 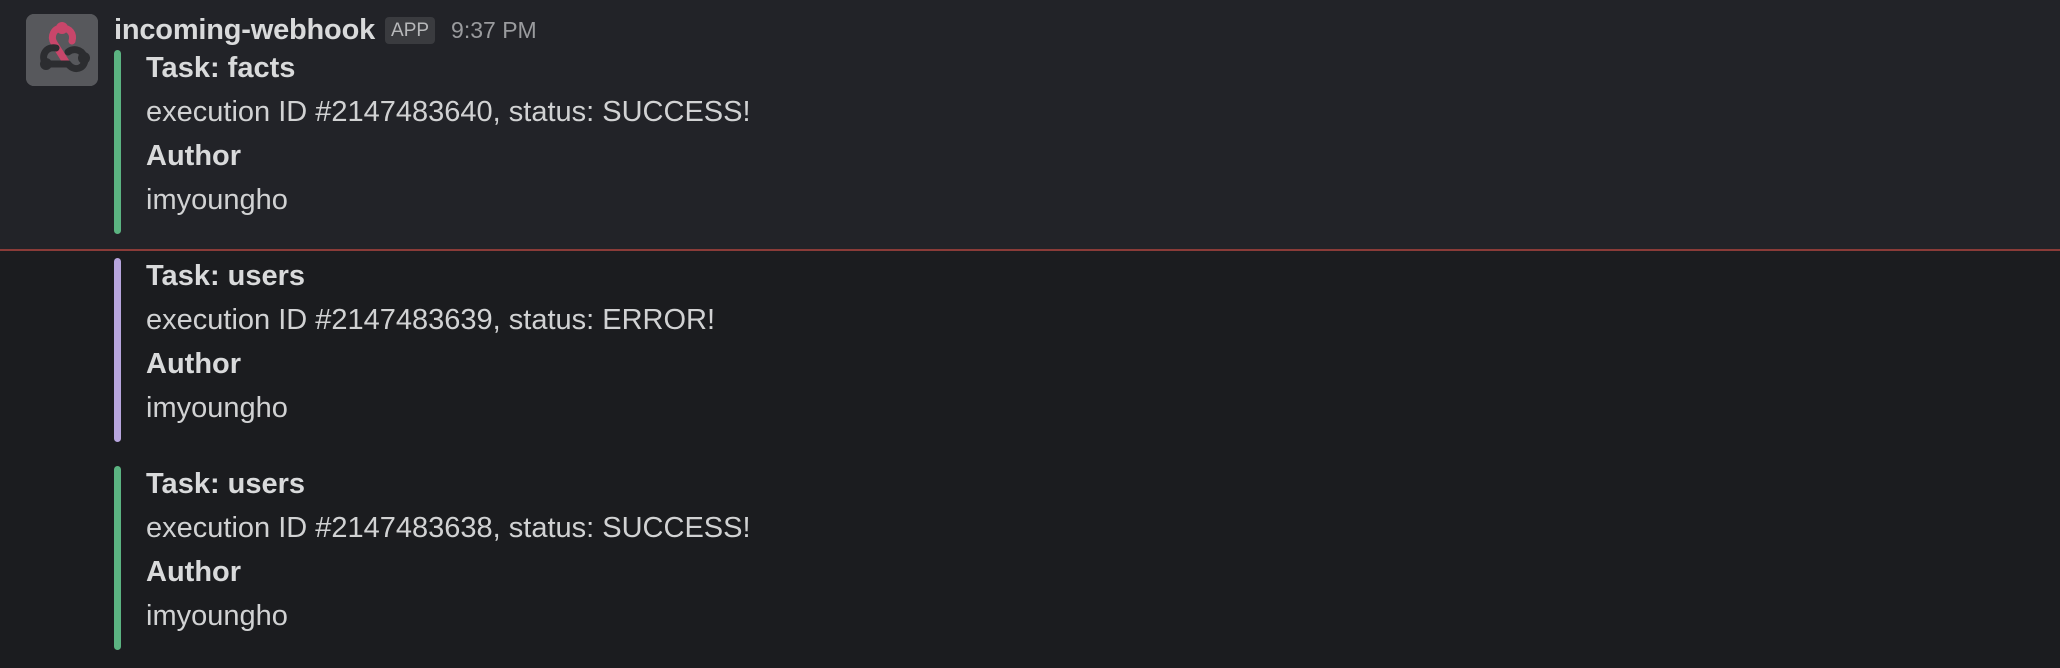 What do you see at coordinates (494, 30) in the screenshot?
I see `timestamp: 9:37 PM` at bounding box center [494, 30].